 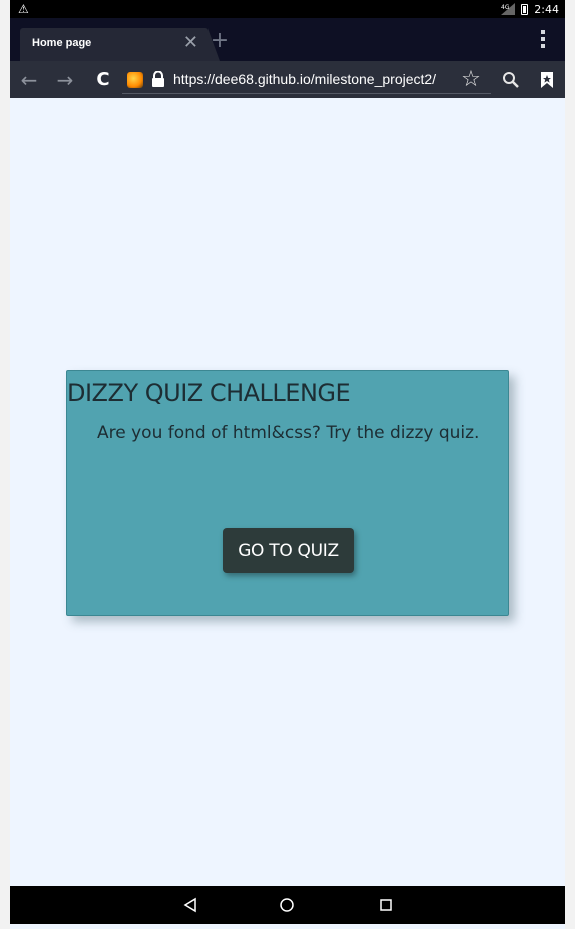 I want to click on signal-icon: 4G, so click(x=508, y=9).